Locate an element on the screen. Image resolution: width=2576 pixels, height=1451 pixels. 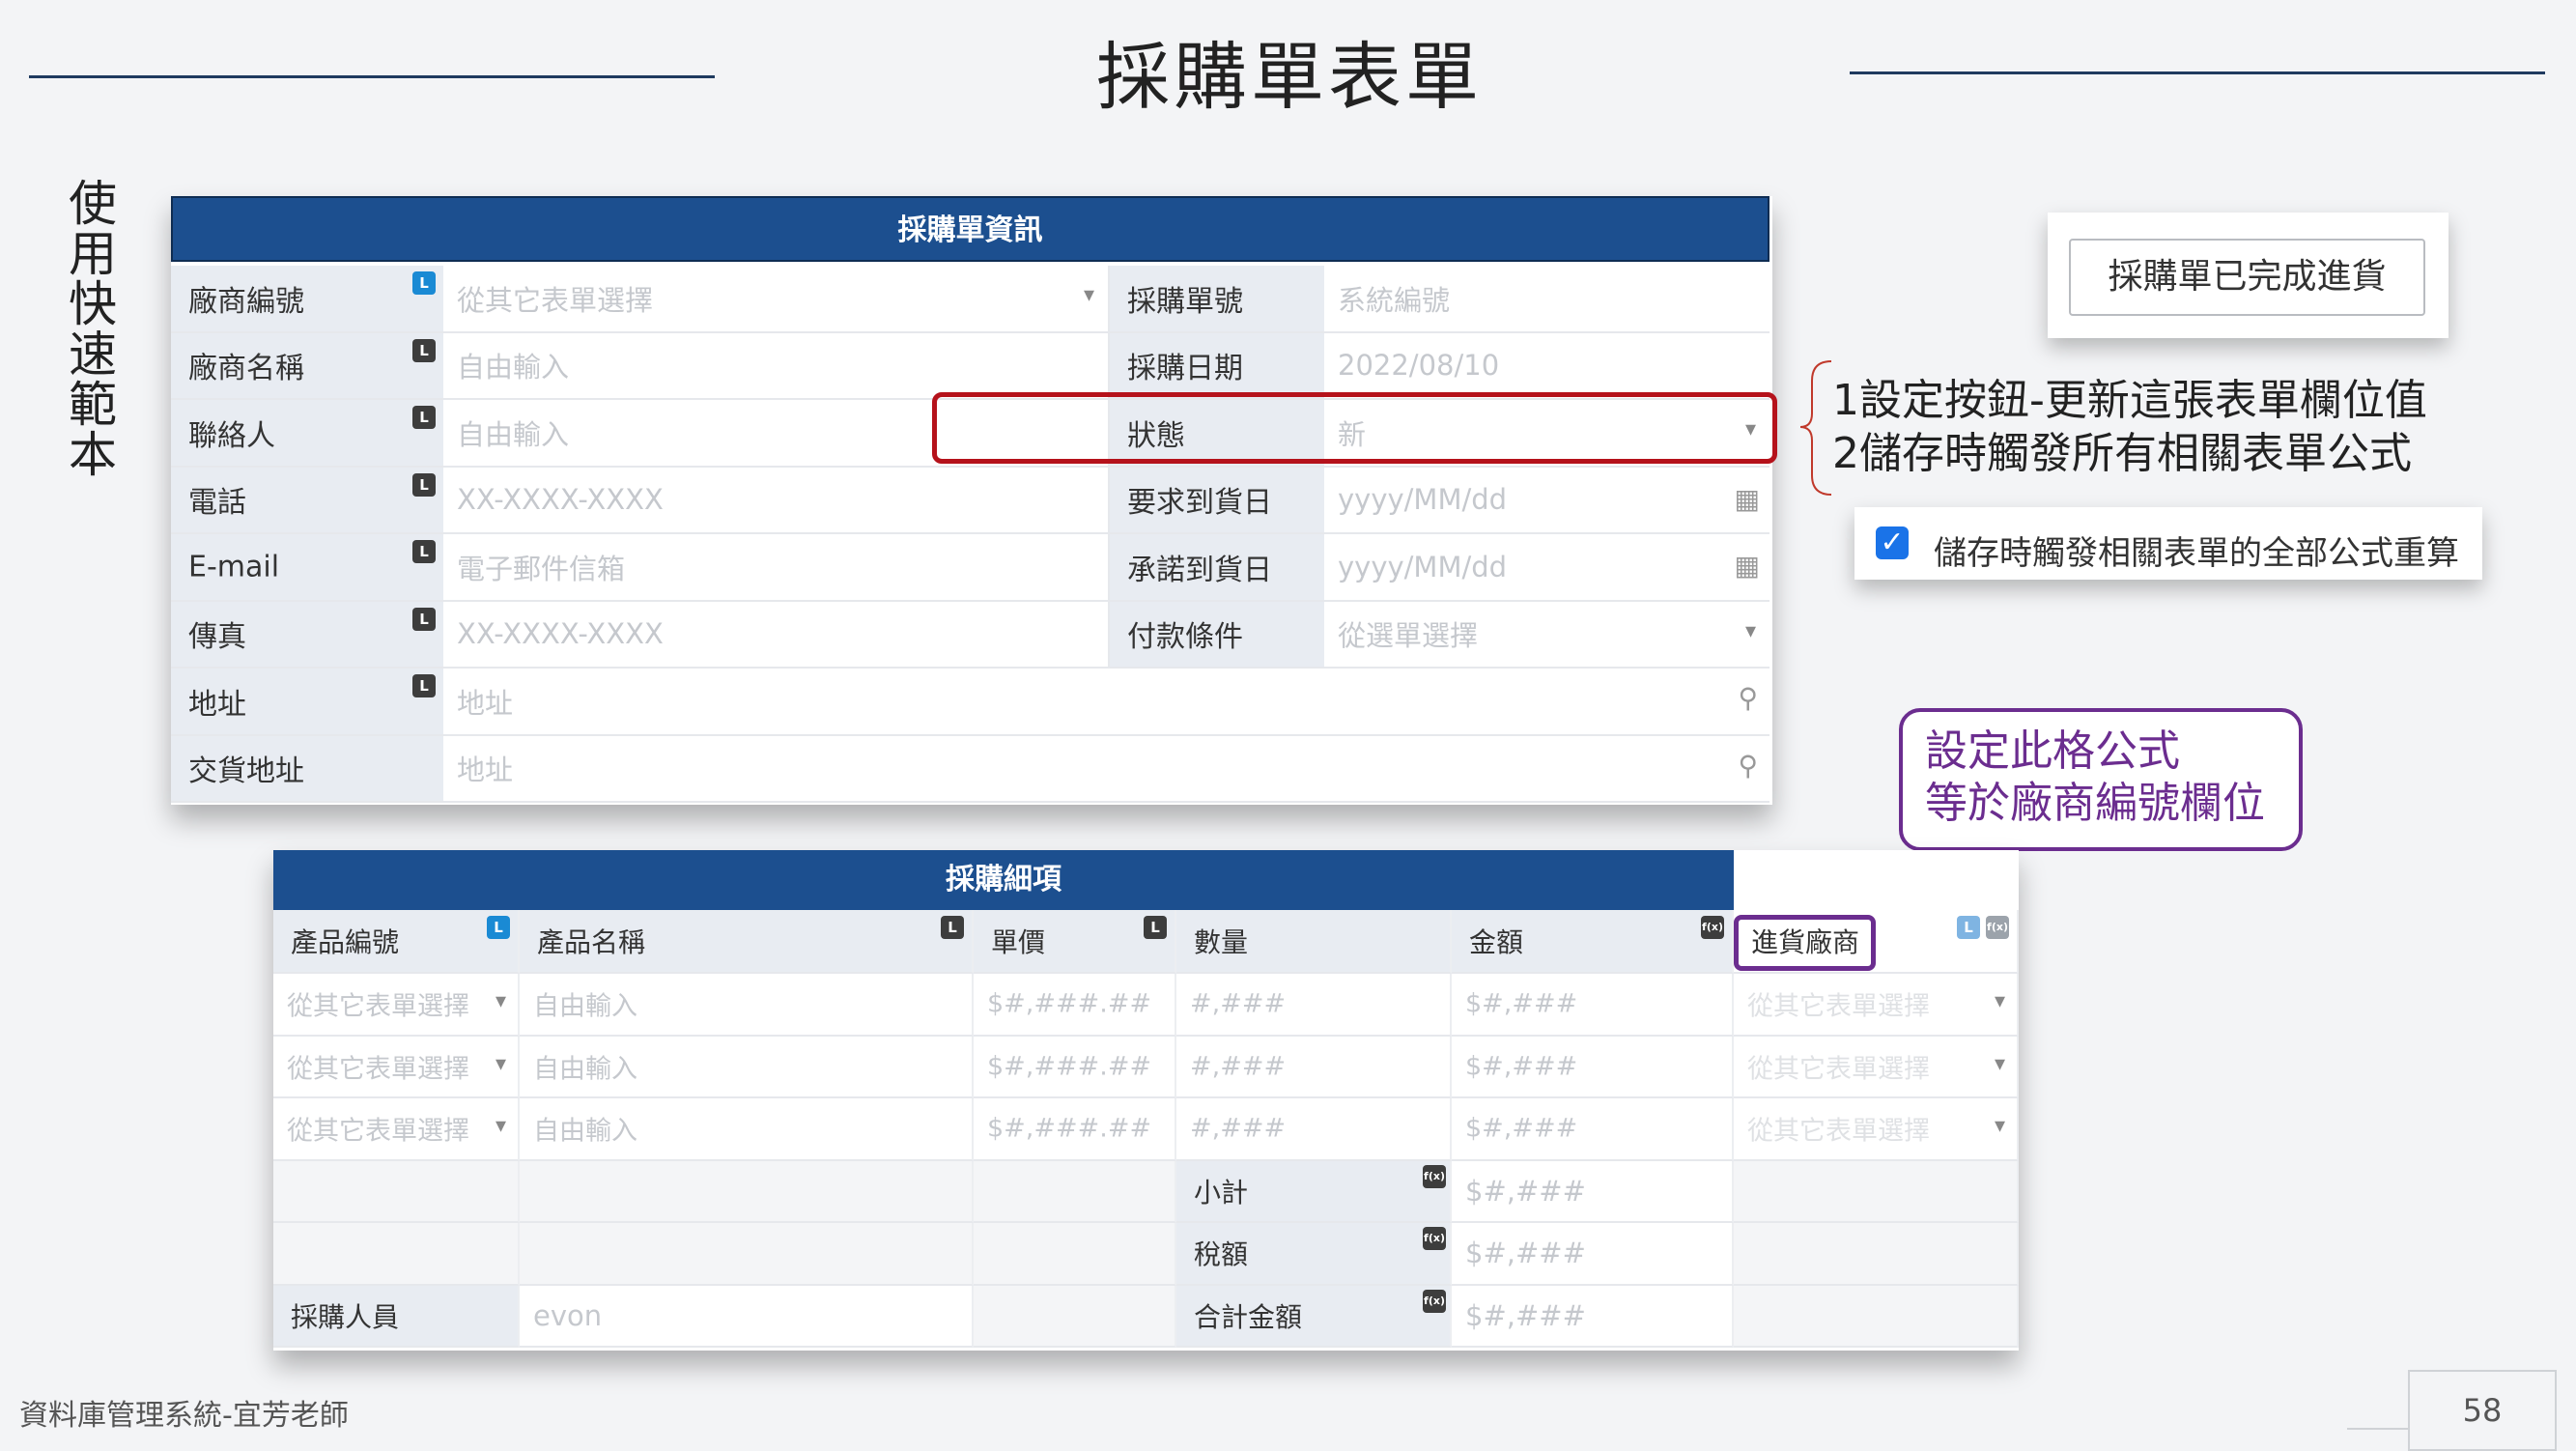
complete-button: 採購單已完成進貨 is located at coordinates (2247, 277).